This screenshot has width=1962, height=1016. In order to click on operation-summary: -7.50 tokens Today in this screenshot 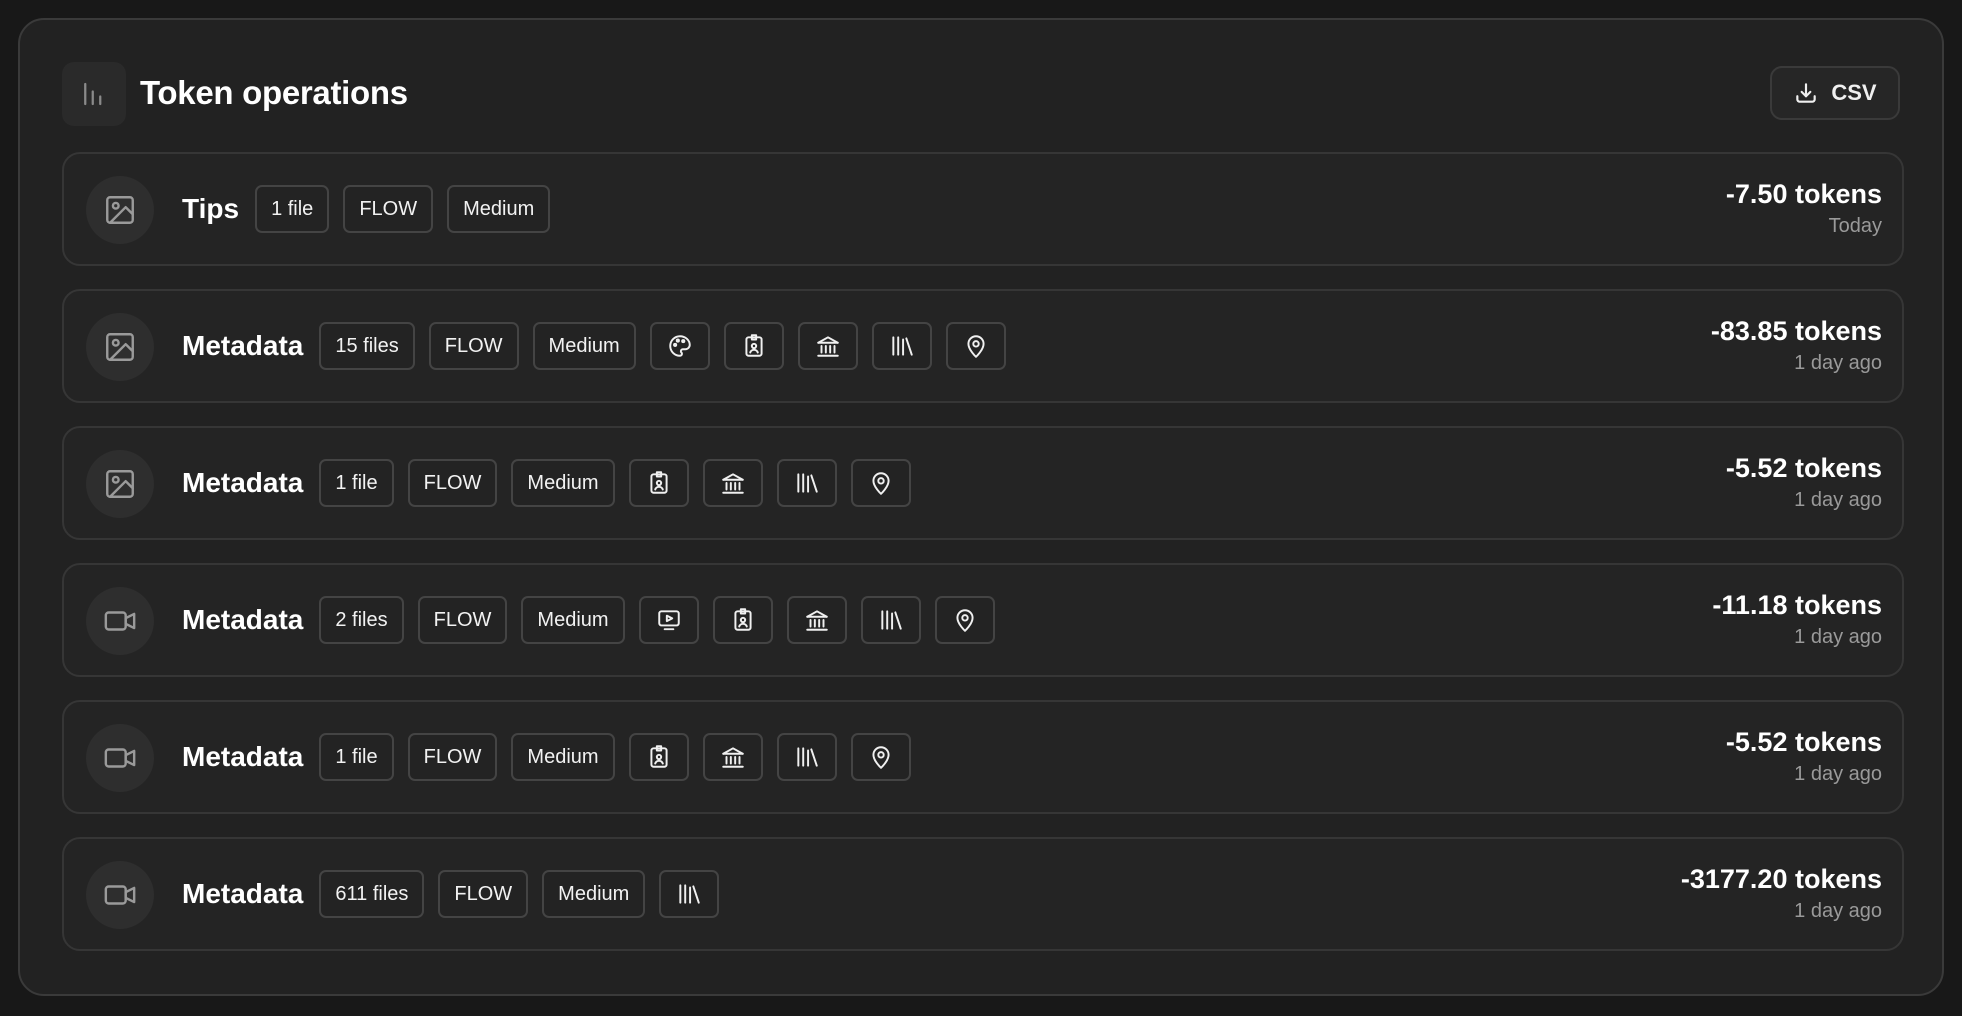, I will do `click(1804, 209)`.